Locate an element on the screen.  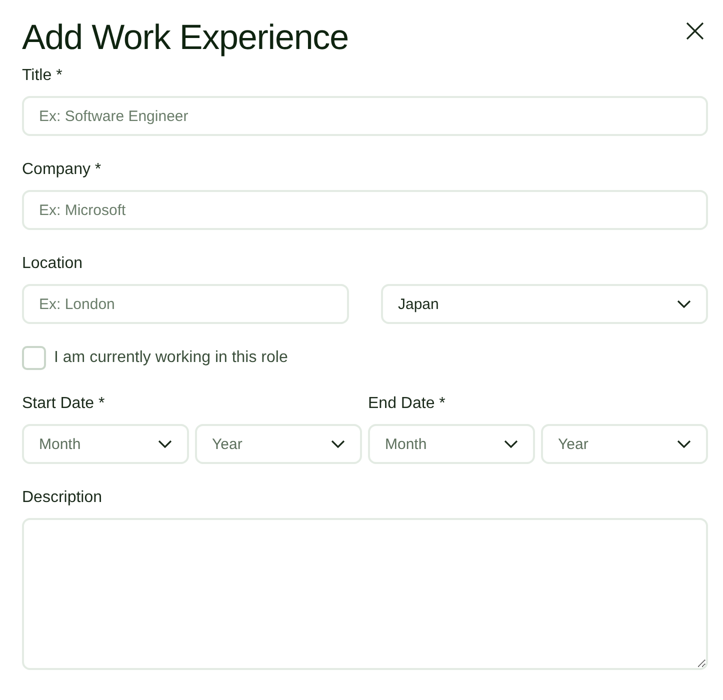
input-field: Ex: Microsoft is located at coordinates (365, 210).